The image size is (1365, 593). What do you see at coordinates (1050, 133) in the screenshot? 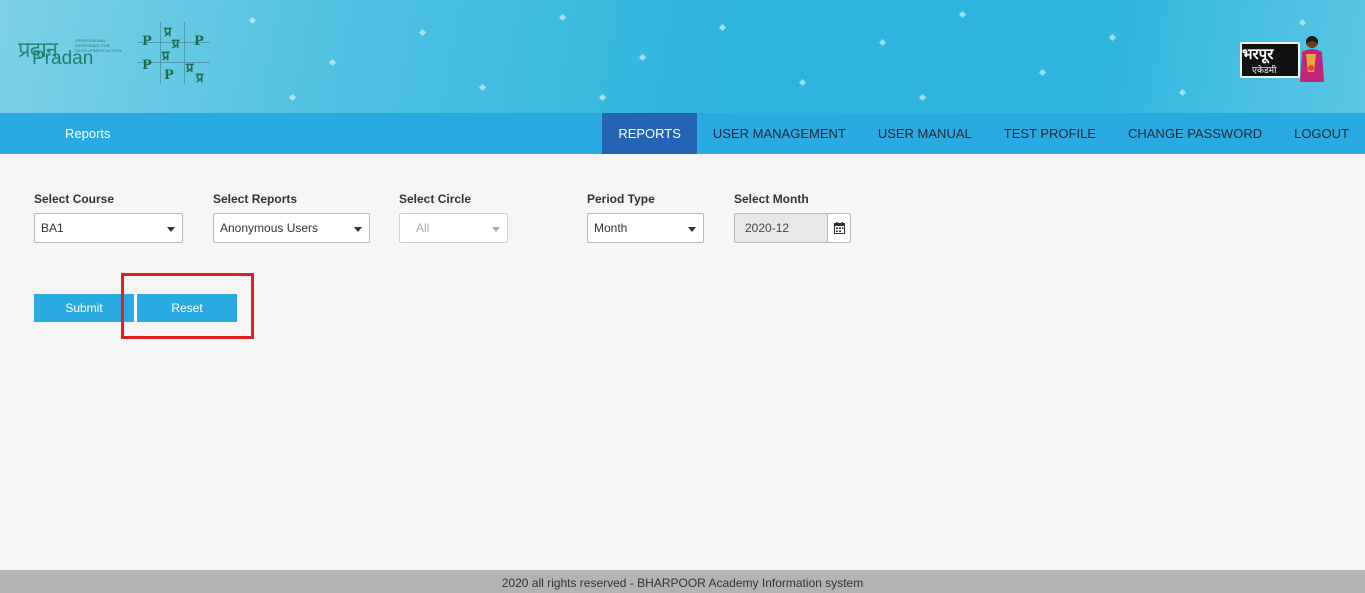
I see `nav-item-test-profile: TEST PROFILE` at bounding box center [1050, 133].